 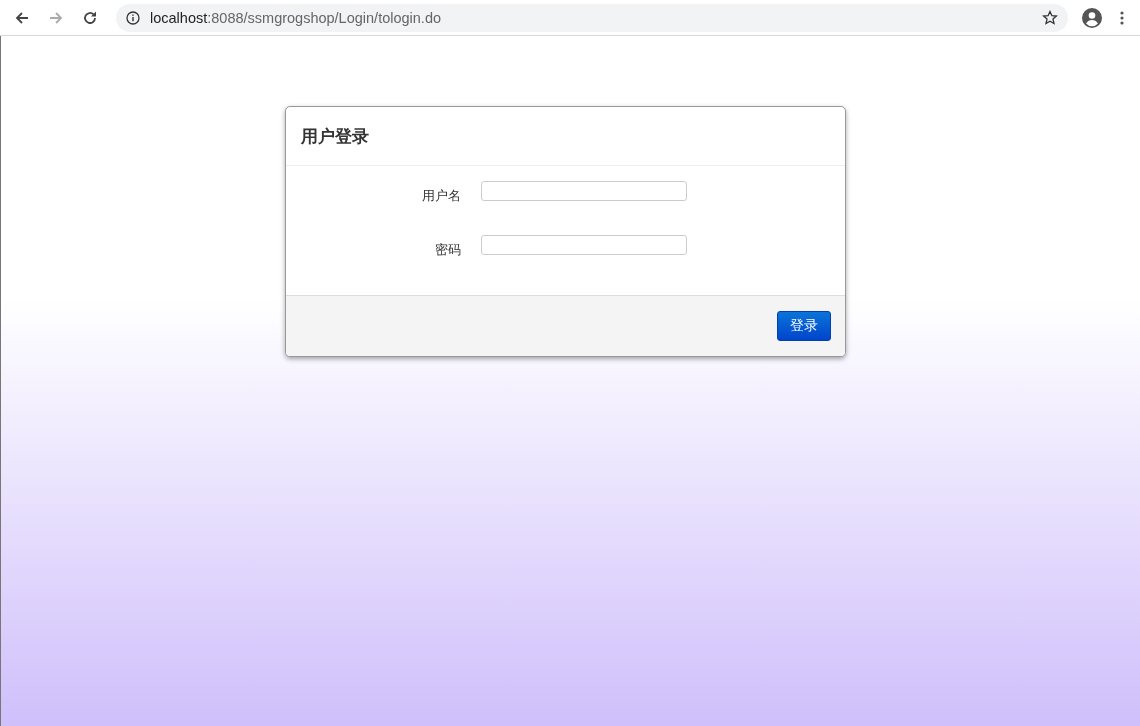 What do you see at coordinates (1050, 17) in the screenshot?
I see `star-icon` at bounding box center [1050, 17].